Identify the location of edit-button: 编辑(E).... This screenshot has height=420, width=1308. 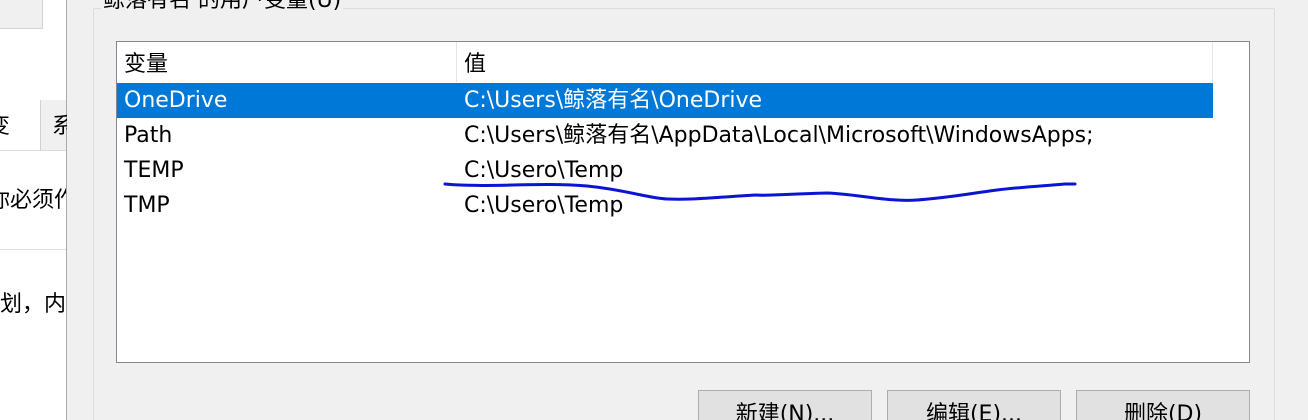
(974, 405).